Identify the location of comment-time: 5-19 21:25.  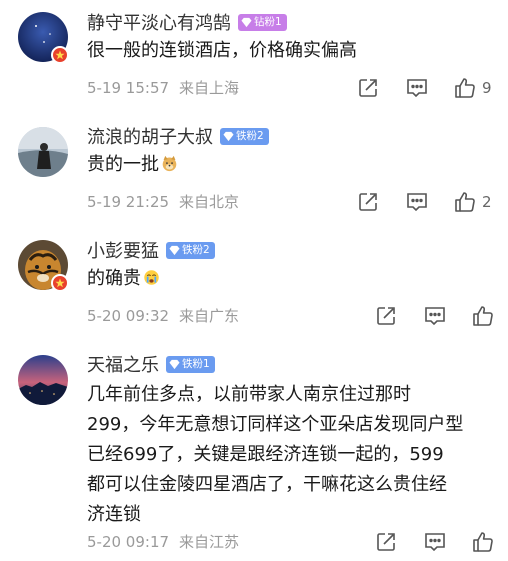
(128, 202).